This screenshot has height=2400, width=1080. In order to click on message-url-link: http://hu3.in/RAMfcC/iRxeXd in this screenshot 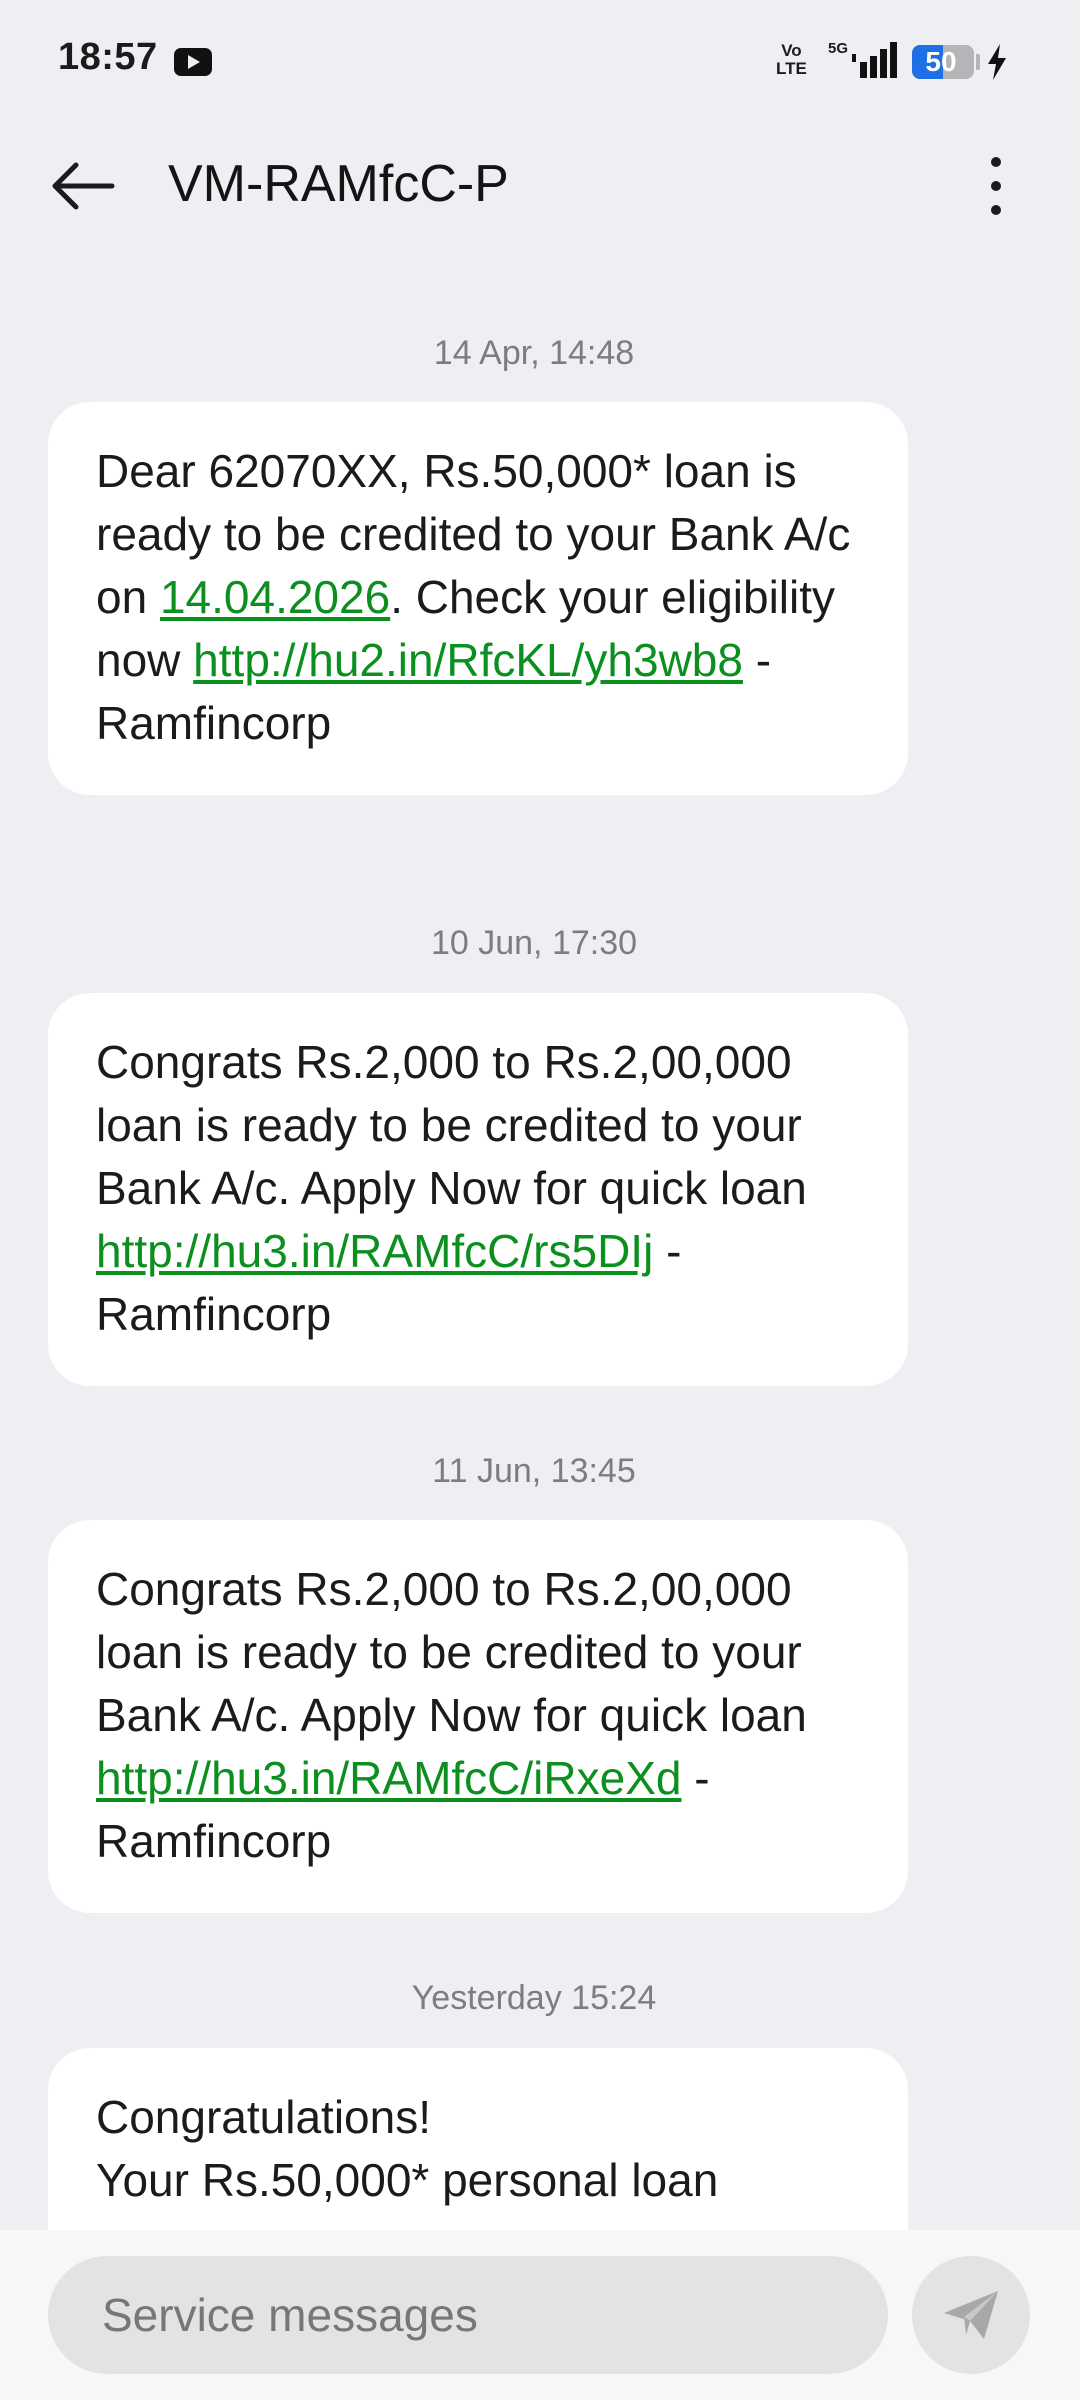, I will do `click(388, 1778)`.